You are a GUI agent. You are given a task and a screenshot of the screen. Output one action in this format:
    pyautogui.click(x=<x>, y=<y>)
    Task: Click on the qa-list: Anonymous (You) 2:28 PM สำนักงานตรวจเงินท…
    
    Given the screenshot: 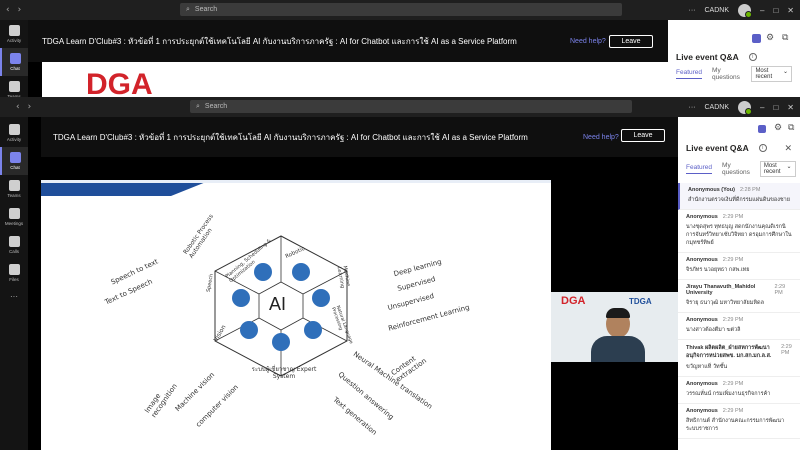 What is the action you would take?
    pyautogui.click(x=739, y=311)
    